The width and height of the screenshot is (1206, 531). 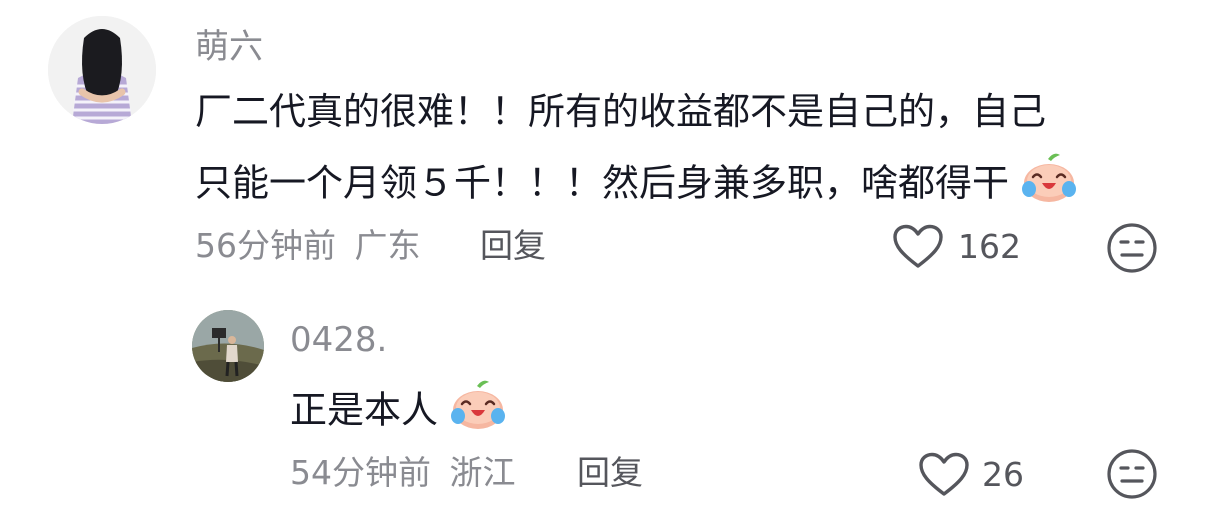 I want to click on comment-meta: 56分钟前 广东, so click(x=308, y=246).